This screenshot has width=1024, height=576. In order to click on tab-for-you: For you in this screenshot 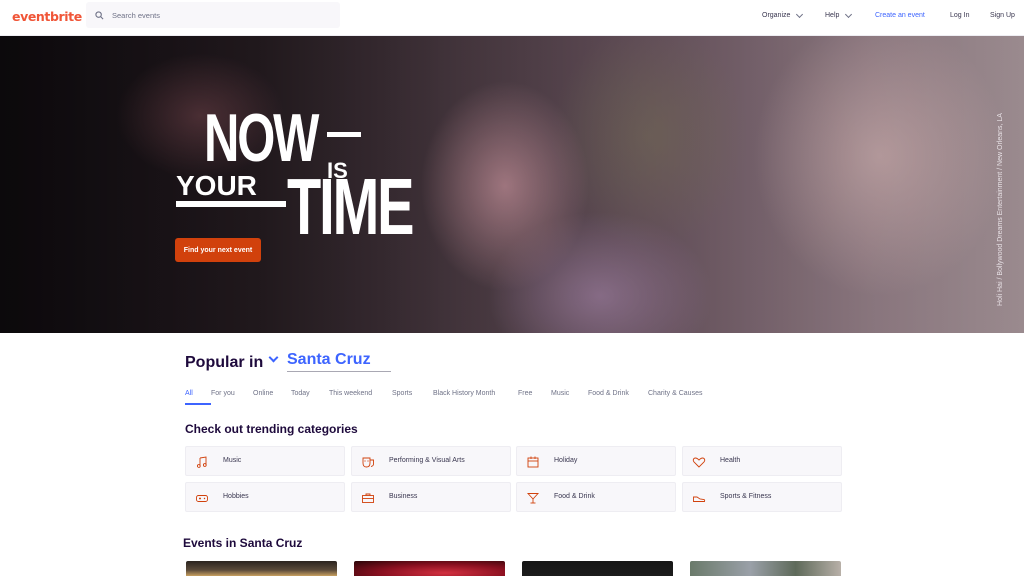, I will do `click(232, 393)`.